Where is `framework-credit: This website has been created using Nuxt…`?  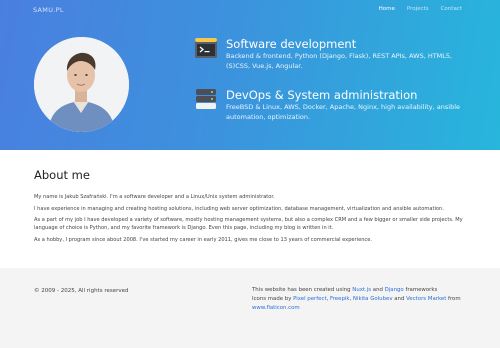
framework-credit: This website has been created using Nuxt… is located at coordinates (367, 290).